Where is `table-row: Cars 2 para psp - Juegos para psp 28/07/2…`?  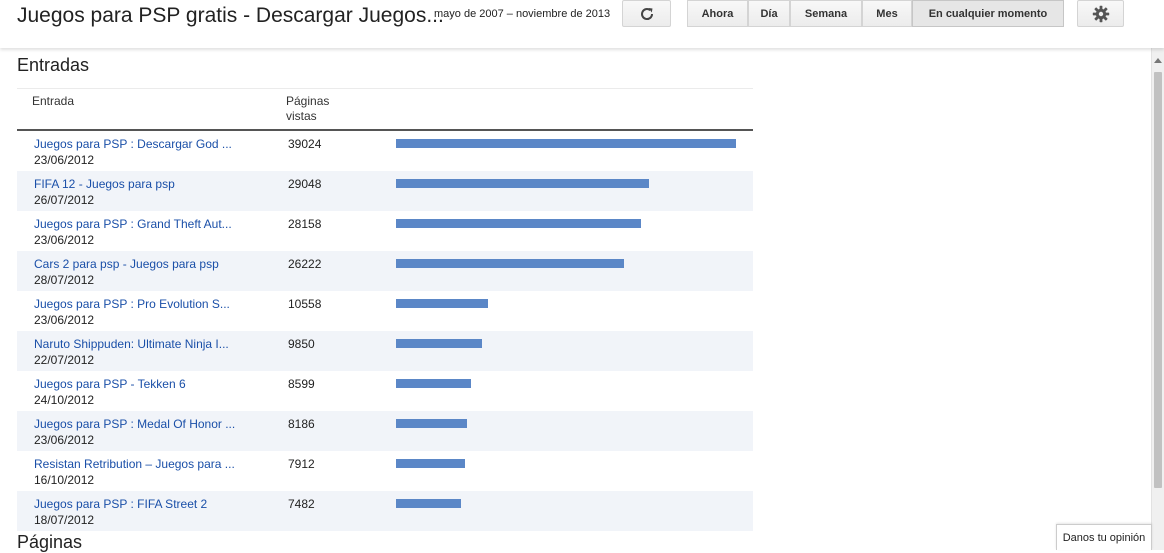
table-row: Cars 2 para psp - Juegos para psp 28/07/2… is located at coordinates (385, 271).